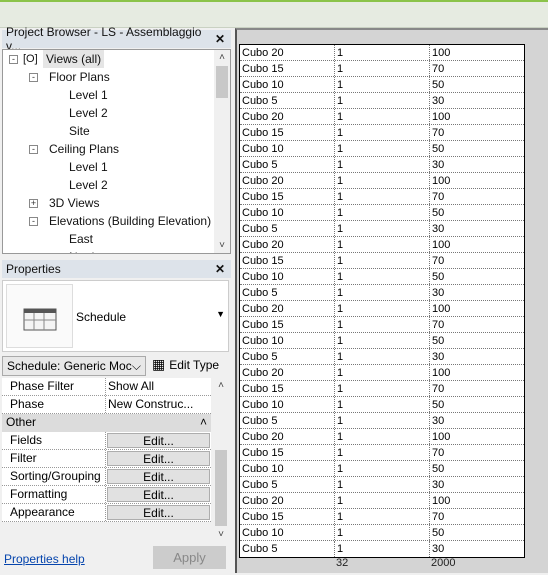  What do you see at coordinates (74, 366) in the screenshot?
I see `instance-selector: Schedule: Generic Moc ⌵` at bounding box center [74, 366].